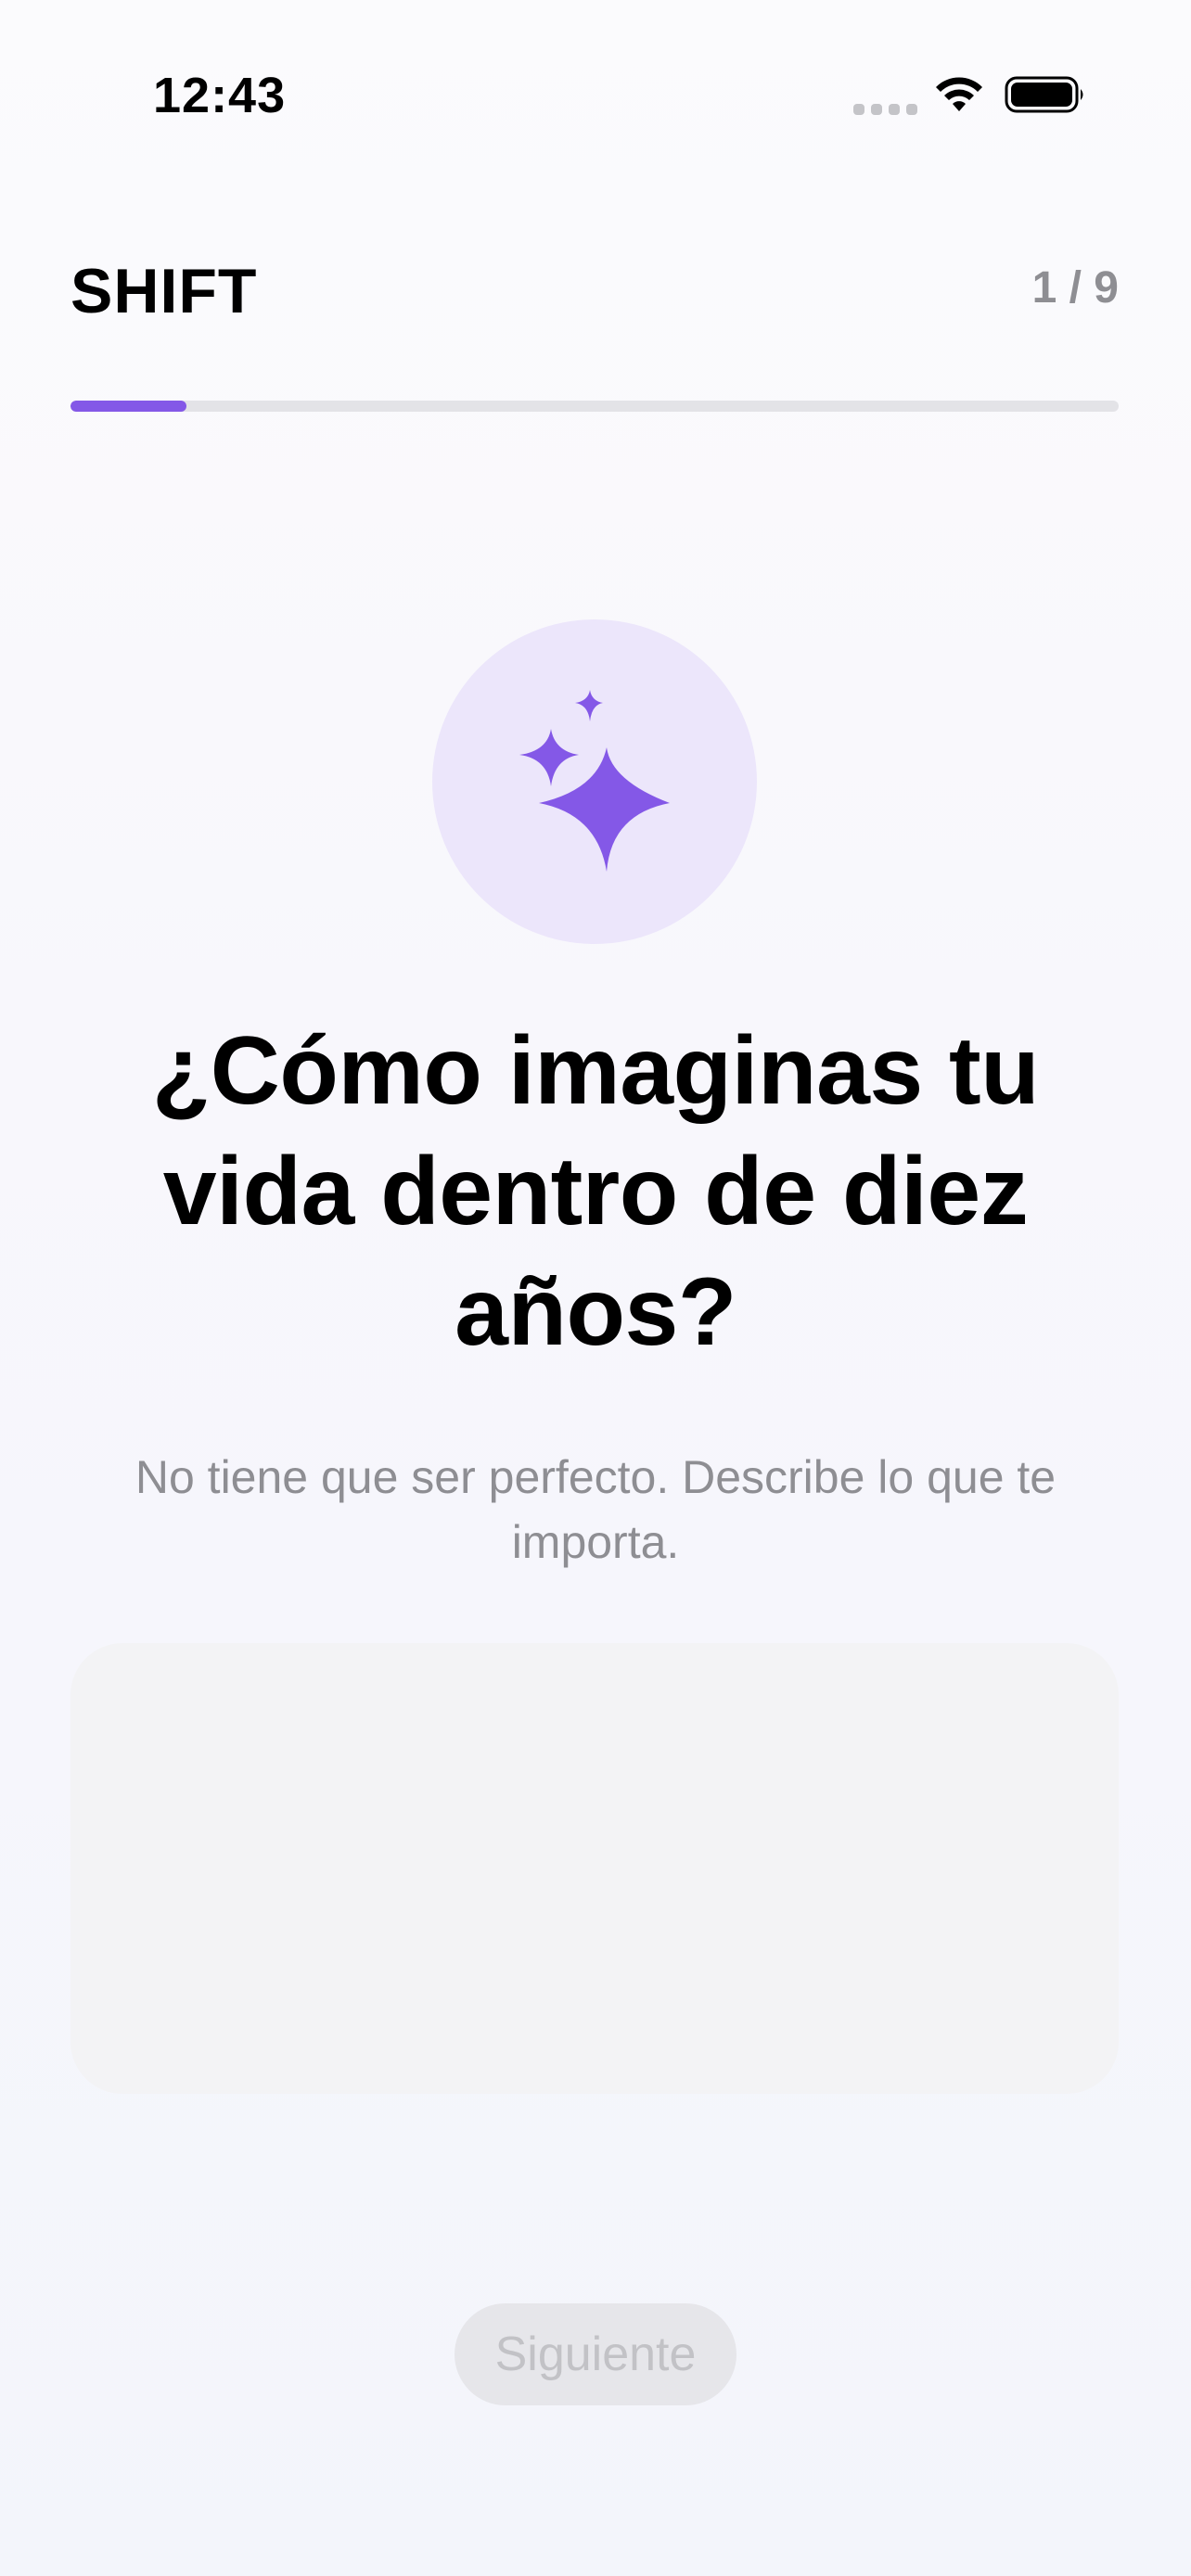 The width and height of the screenshot is (1191, 2576). I want to click on status-time: 12:43, so click(220, 95).